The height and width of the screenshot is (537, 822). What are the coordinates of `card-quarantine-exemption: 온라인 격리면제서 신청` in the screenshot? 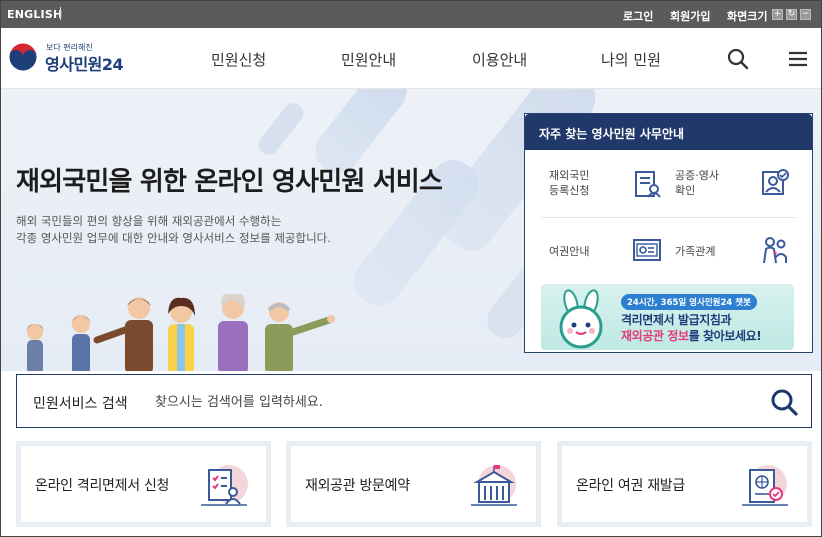 It's located at (143, 484).